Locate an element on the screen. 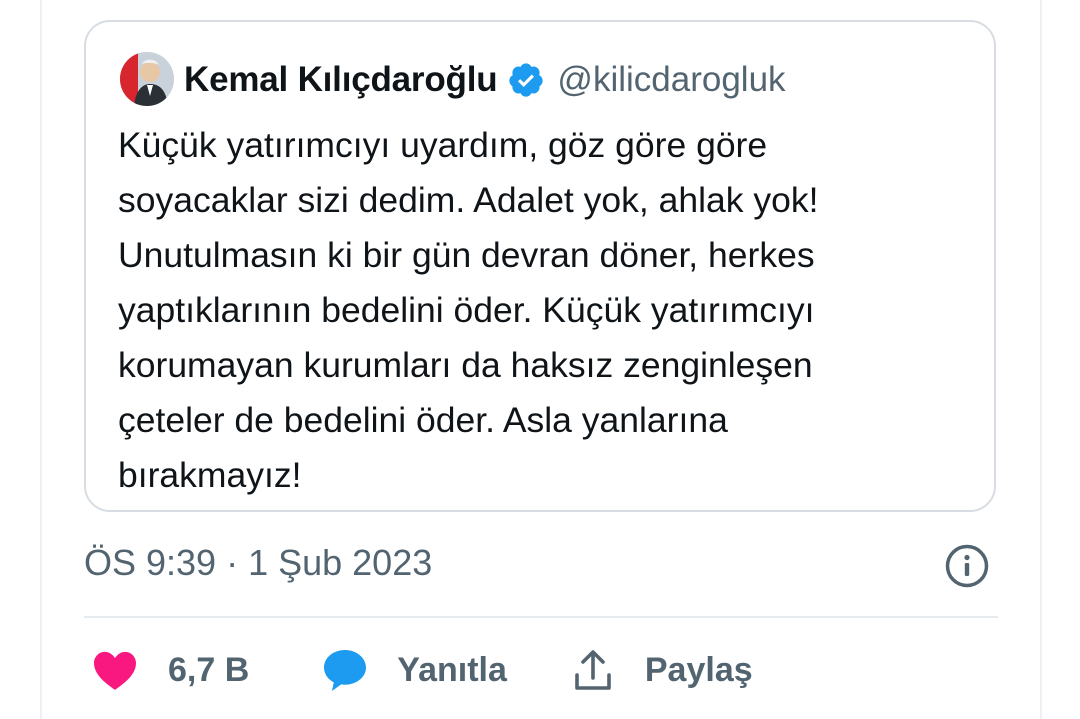 This screenshot has height=719, width=1080. share-label: Paylaş is located at coordinates (698, 669).